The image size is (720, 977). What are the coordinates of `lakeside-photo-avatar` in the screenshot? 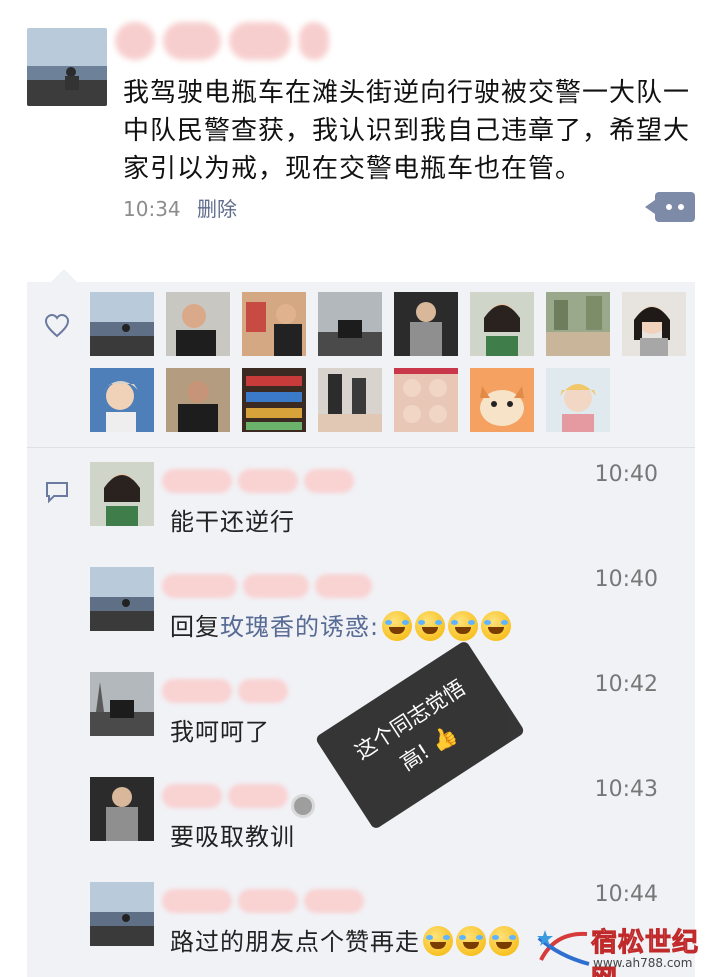 It's located at (67, 67).